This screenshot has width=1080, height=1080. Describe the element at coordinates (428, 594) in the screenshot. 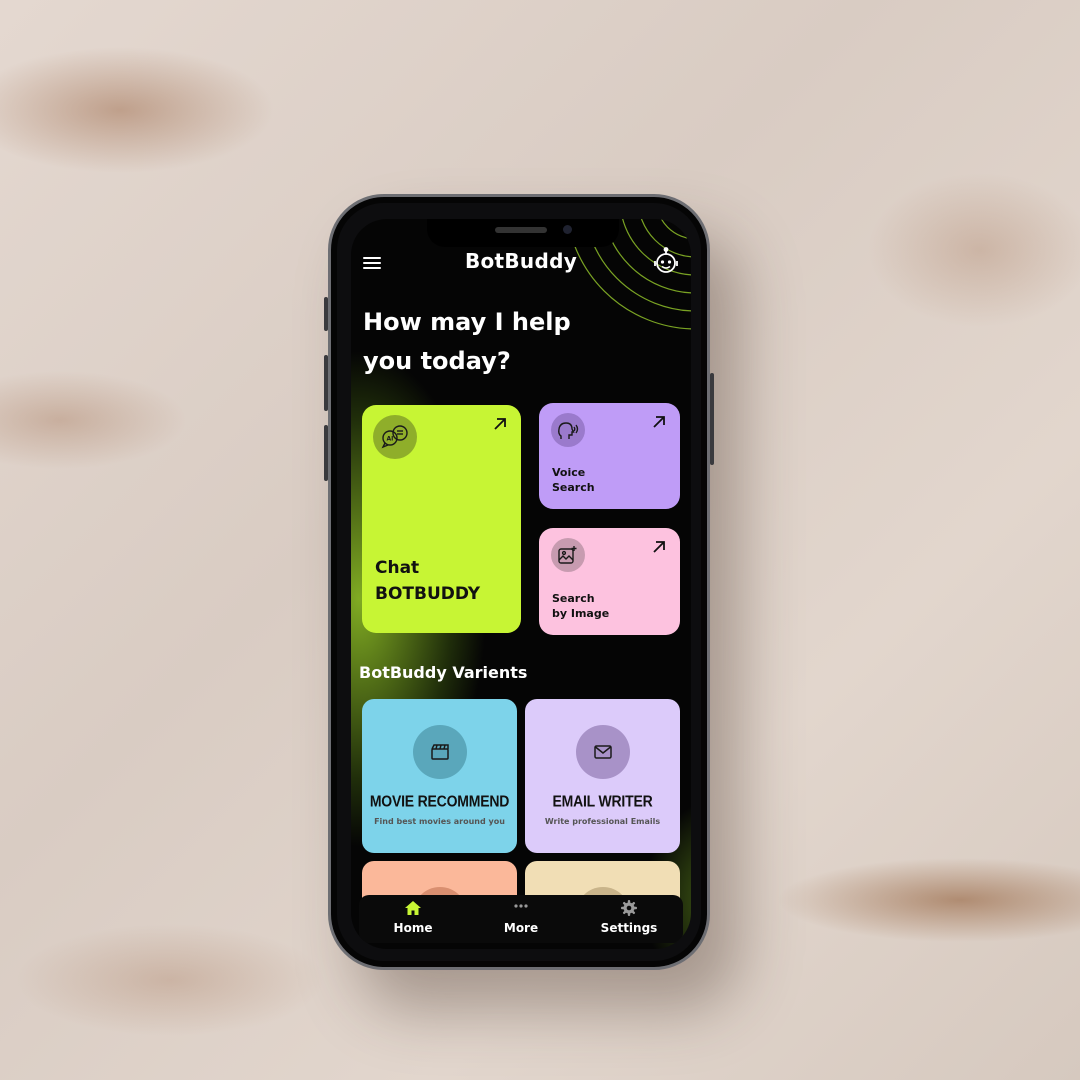

I see `chat-card-line-2: BOTBUDDY` at that location.